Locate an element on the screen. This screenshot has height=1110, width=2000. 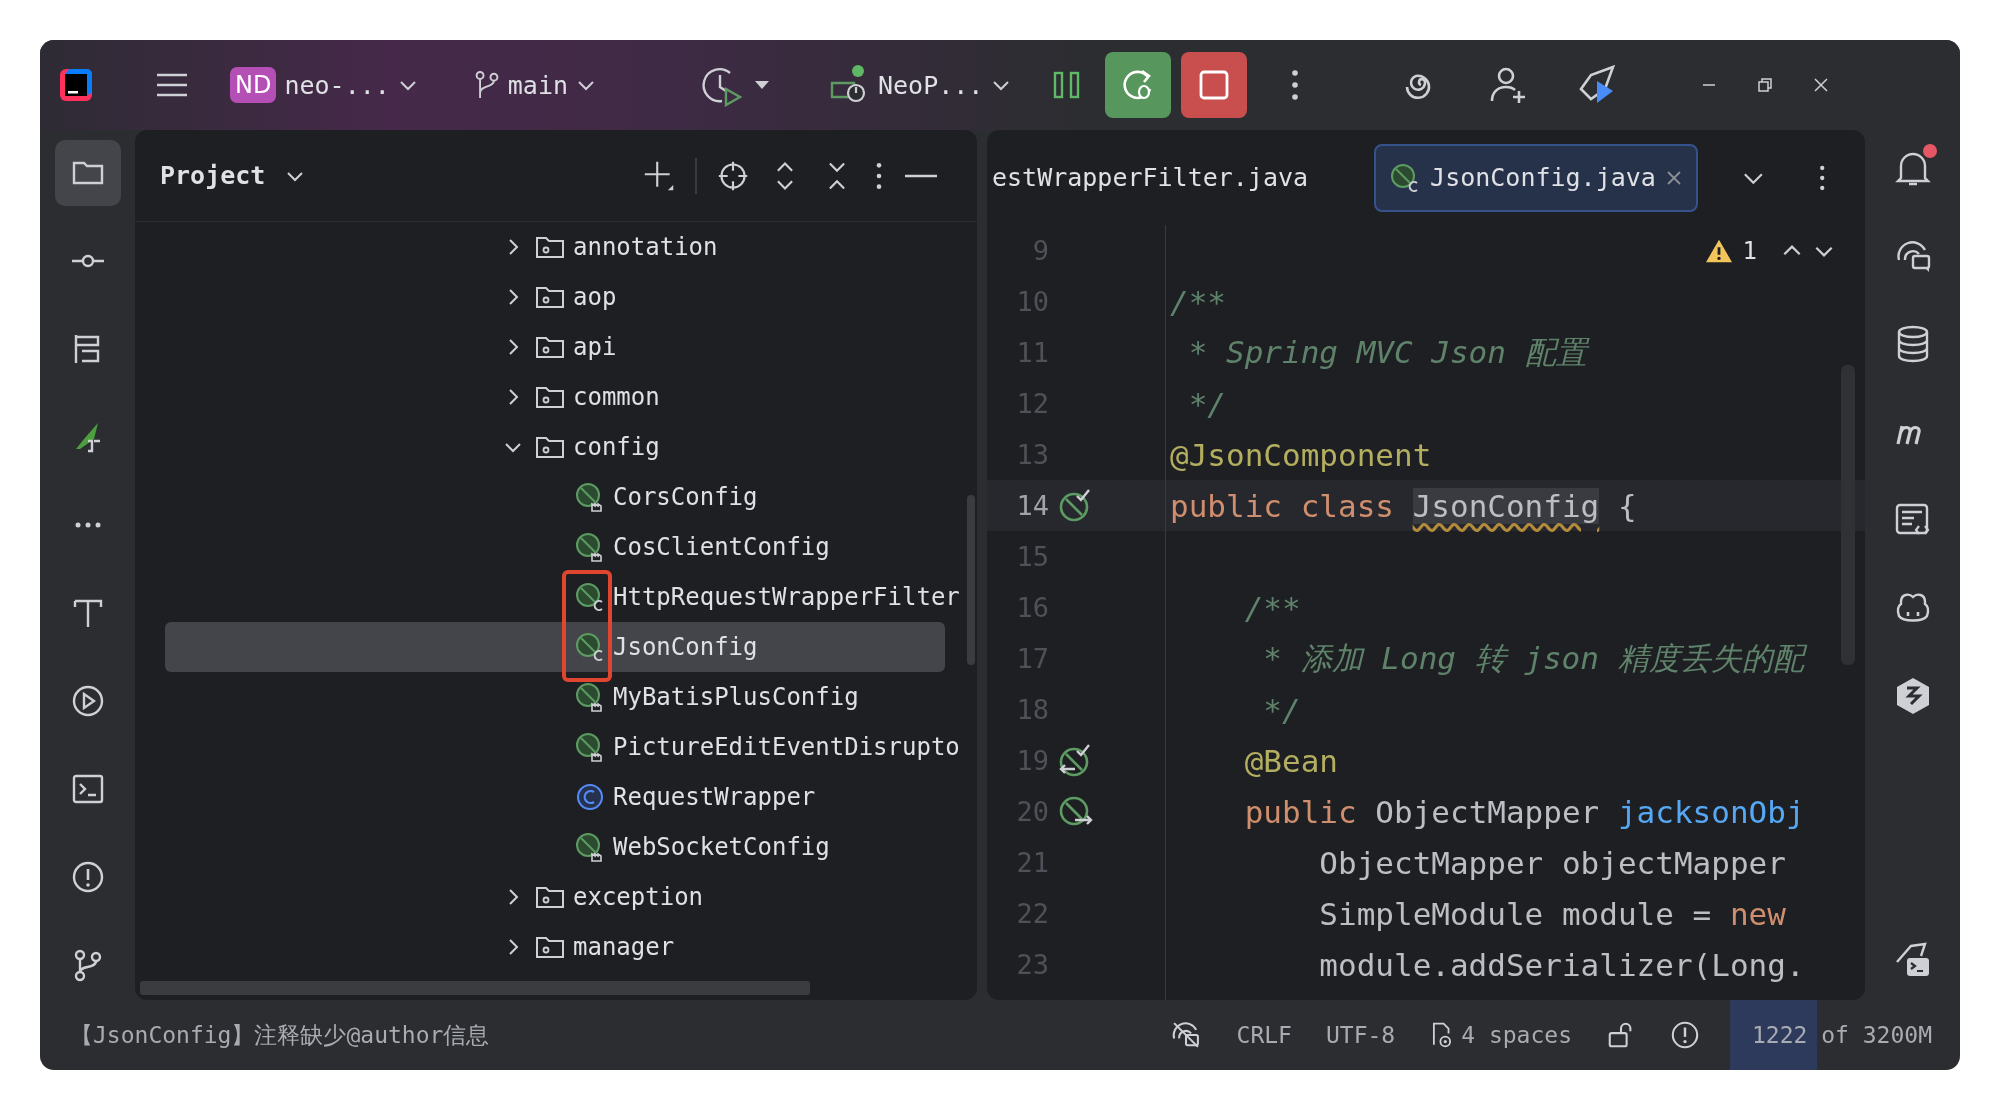
tree-item: PictureEditEventDisrupto is located at coordinates (571, 747).